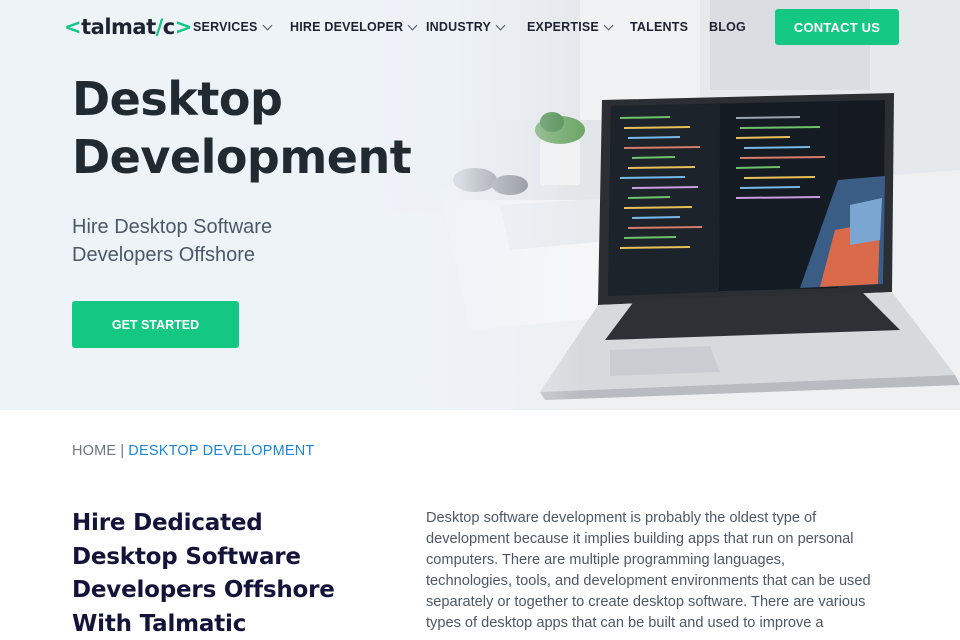 The image size is (960, 640). What do you see at coordinates (563, 27) in the screenshot?
I see `nav-label: EXPERTISE` at bounding box center [563, 27].